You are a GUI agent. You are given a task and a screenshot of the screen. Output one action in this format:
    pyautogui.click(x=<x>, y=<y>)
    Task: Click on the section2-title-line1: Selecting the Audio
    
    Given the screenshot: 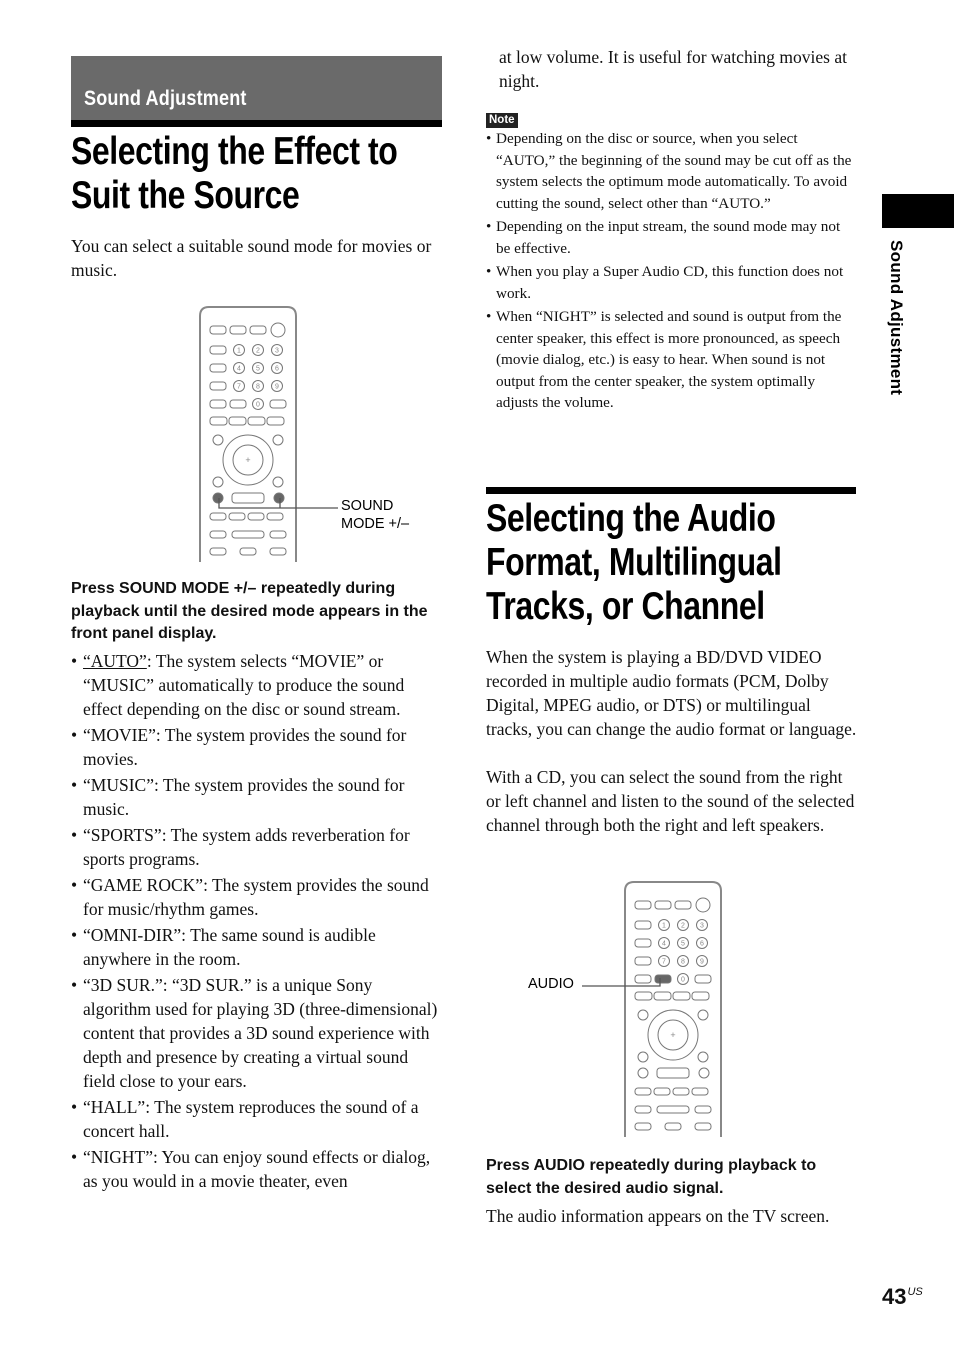 What is the action you would take?
    pyautogui.click(x=631, y=518)
    